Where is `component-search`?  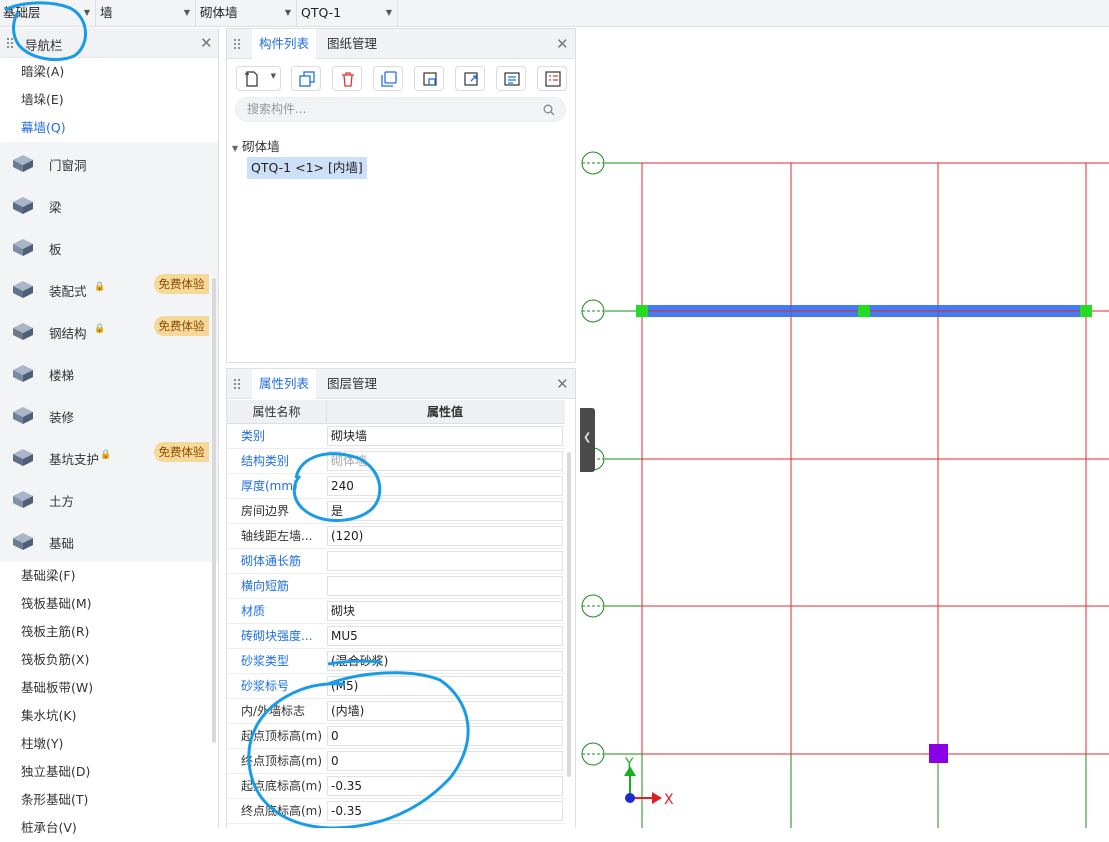 component-search is located at coordinates (400, 109).